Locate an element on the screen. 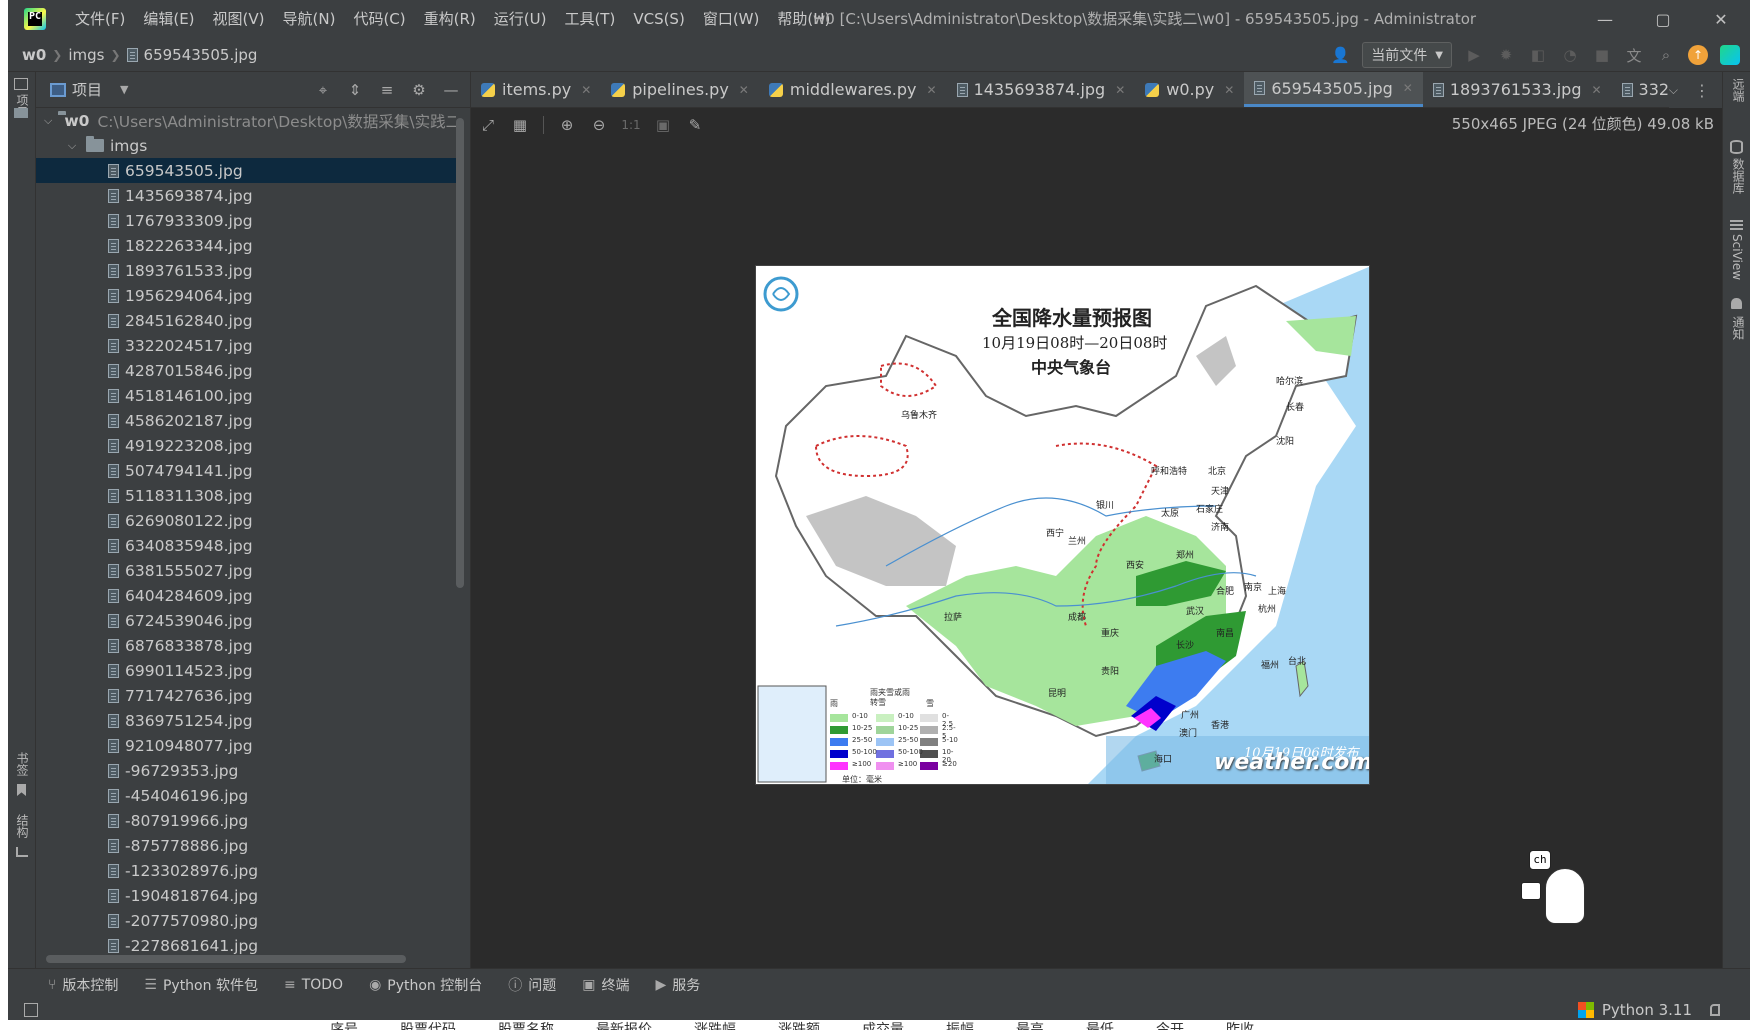 The image size is (1750, 1030). bottom-tool-5: ▣ 终端 is located at coordinates (605, 985).